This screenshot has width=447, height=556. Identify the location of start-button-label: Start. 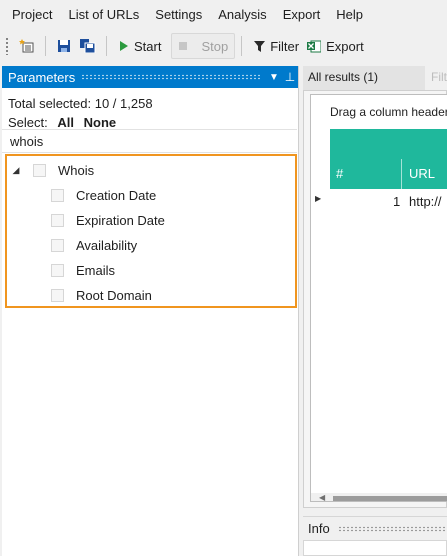
(148, 46).